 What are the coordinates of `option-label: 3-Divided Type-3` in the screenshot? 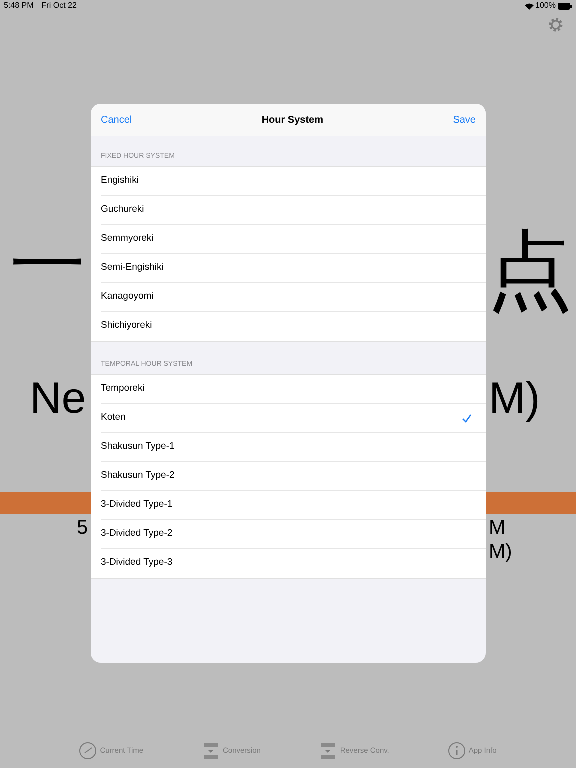 It's located at (137, 563).